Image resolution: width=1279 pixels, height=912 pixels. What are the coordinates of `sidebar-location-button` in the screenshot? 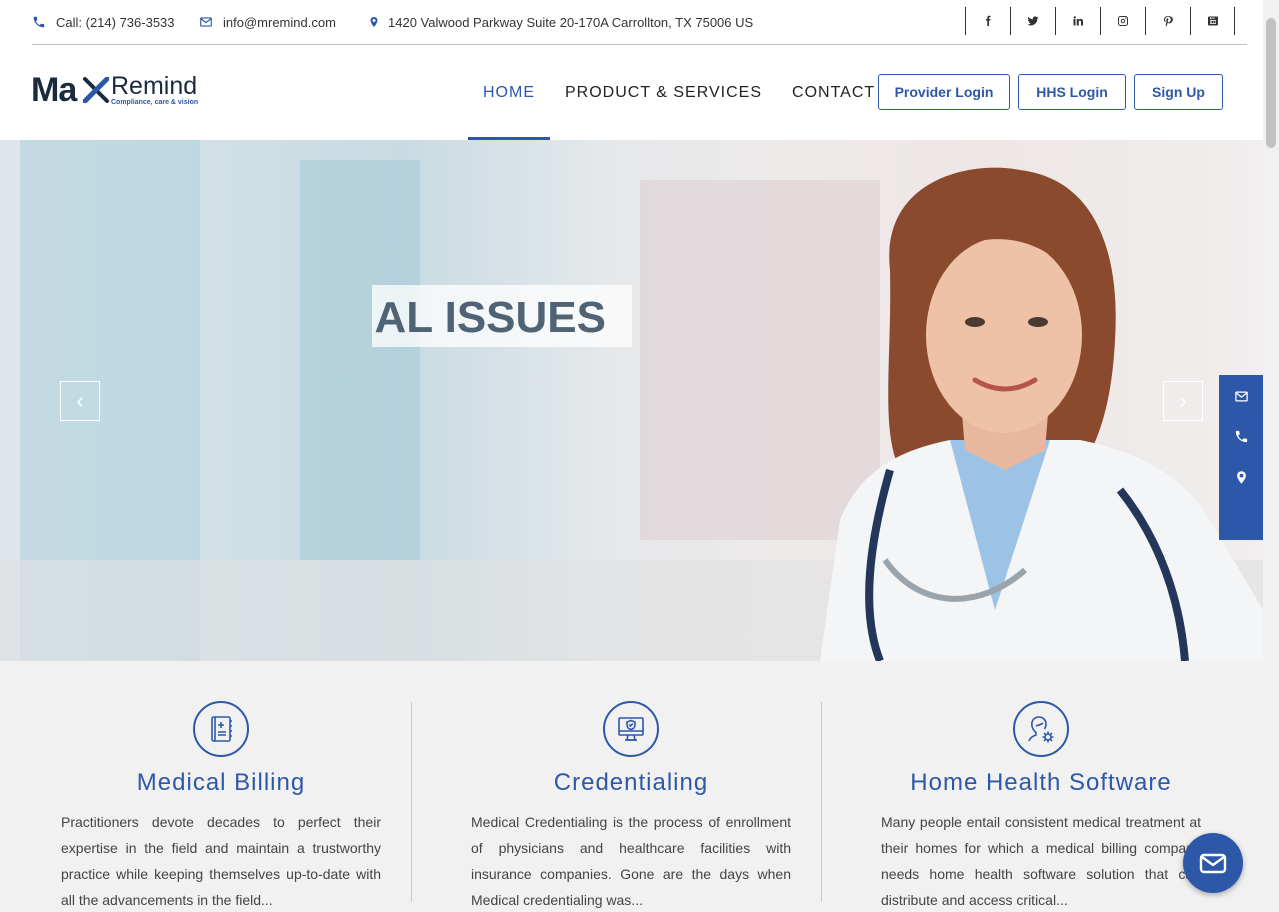 It's located at (1241, 477).